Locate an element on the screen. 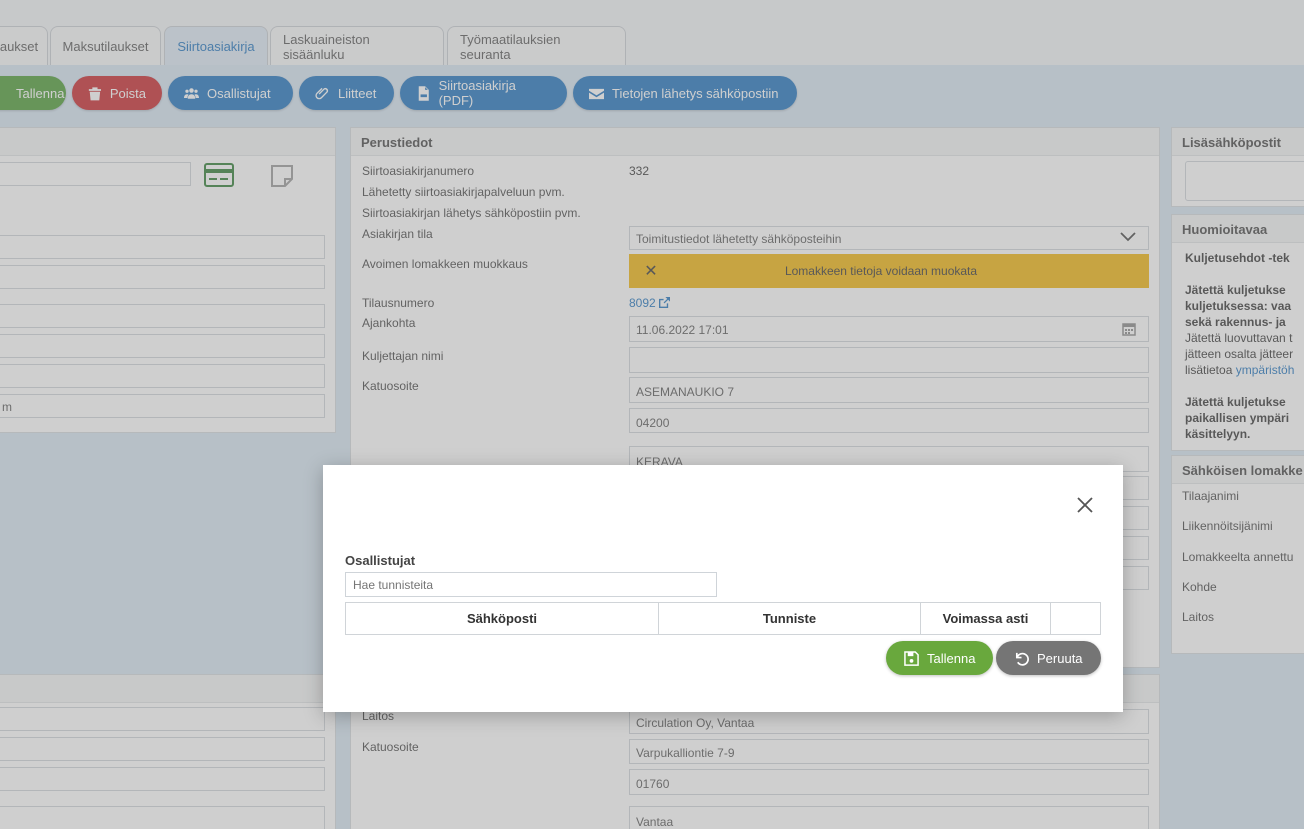 The height and width of the screenshot is (829, 1304). modal-cancel-label: Peruuta is located at coordinates (1060, 658).